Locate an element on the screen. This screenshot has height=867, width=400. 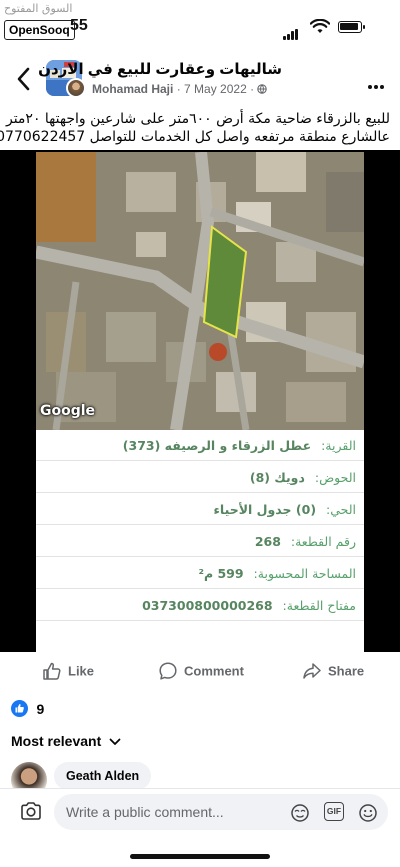
parcel-row: القرية: عطل الزرقاء و الرصيفه (373) is located at coordinates (200, 445).